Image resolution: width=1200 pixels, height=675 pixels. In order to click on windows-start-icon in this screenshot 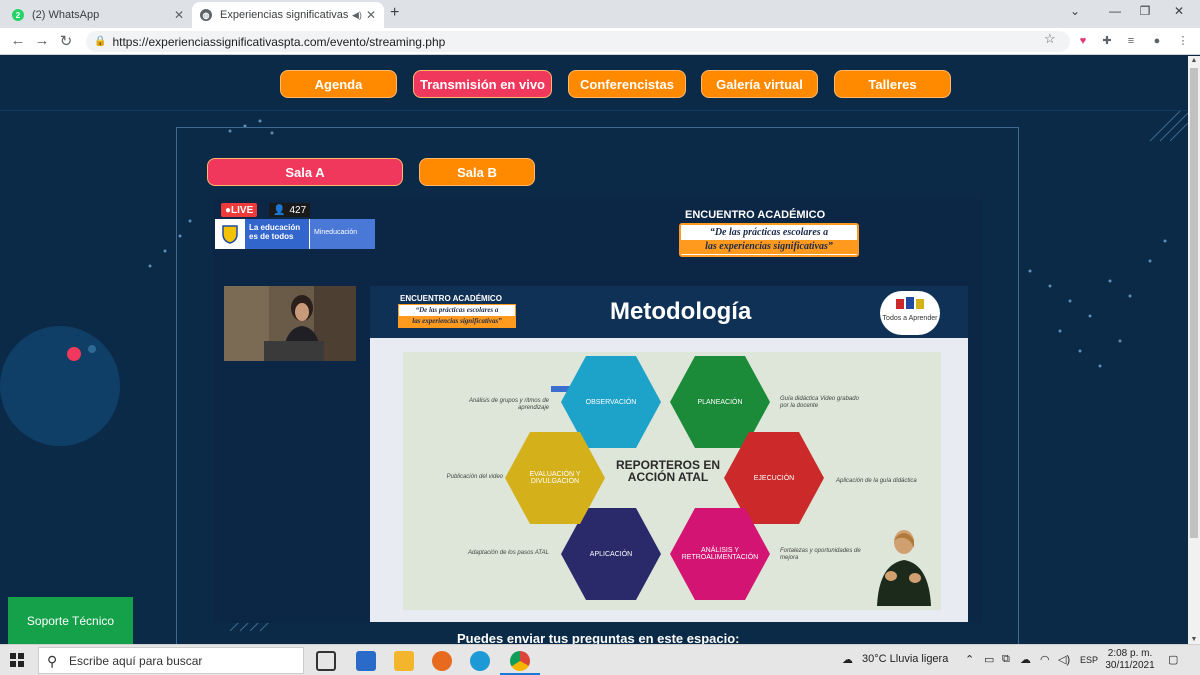, I will do `click(17, 660)`.